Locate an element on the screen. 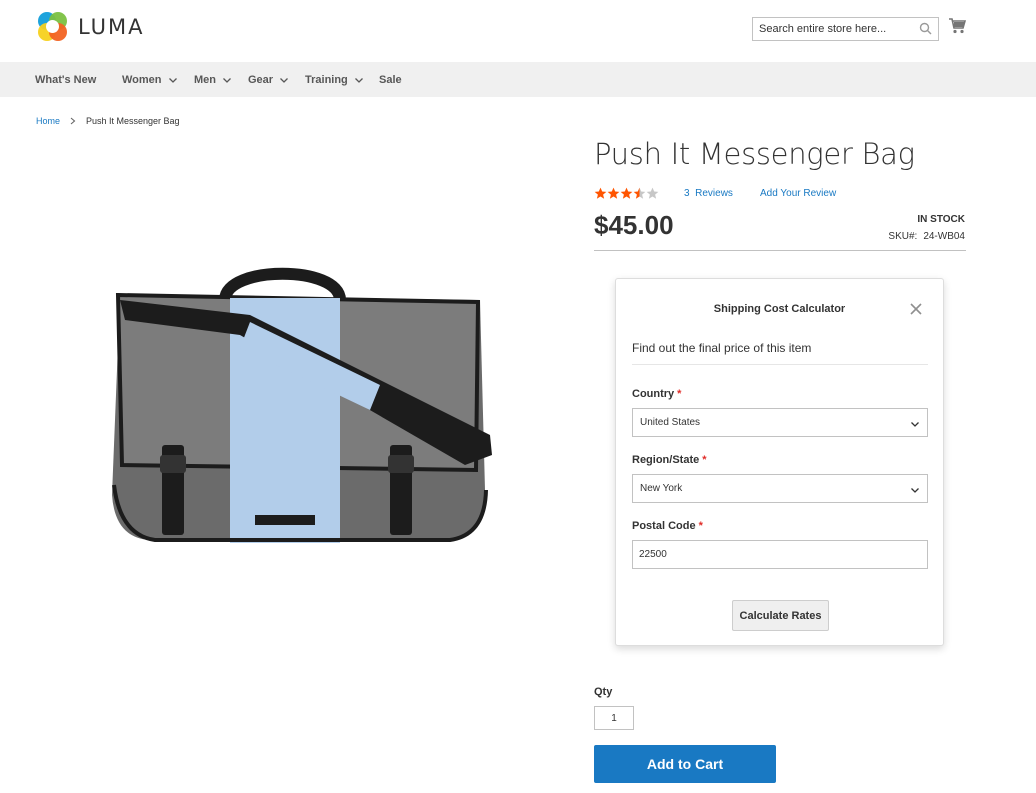 This screenshot has height=793, width=1036. nav-item-men: Men is located at coordinates (213, 79).